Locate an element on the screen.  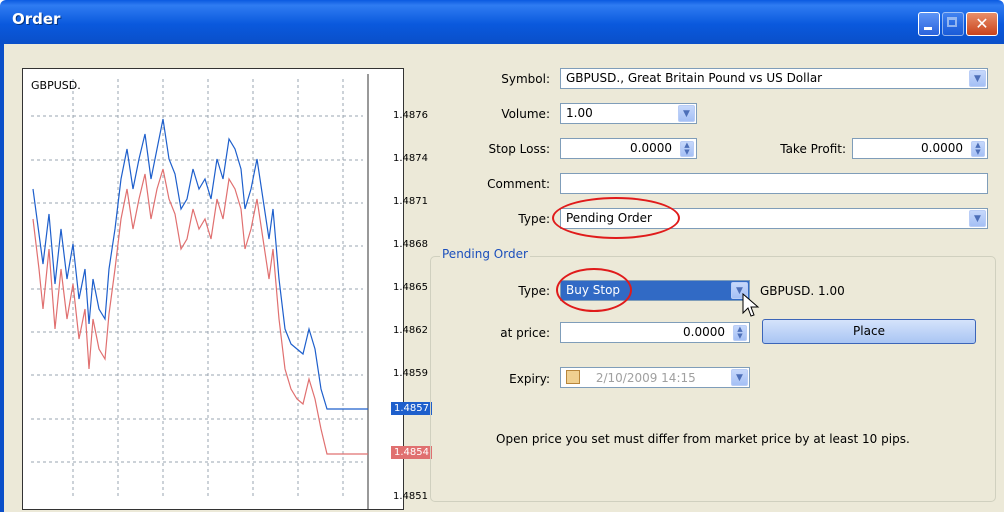
pending-order-group-title: Pending Order is located at coordinates (485, 254).